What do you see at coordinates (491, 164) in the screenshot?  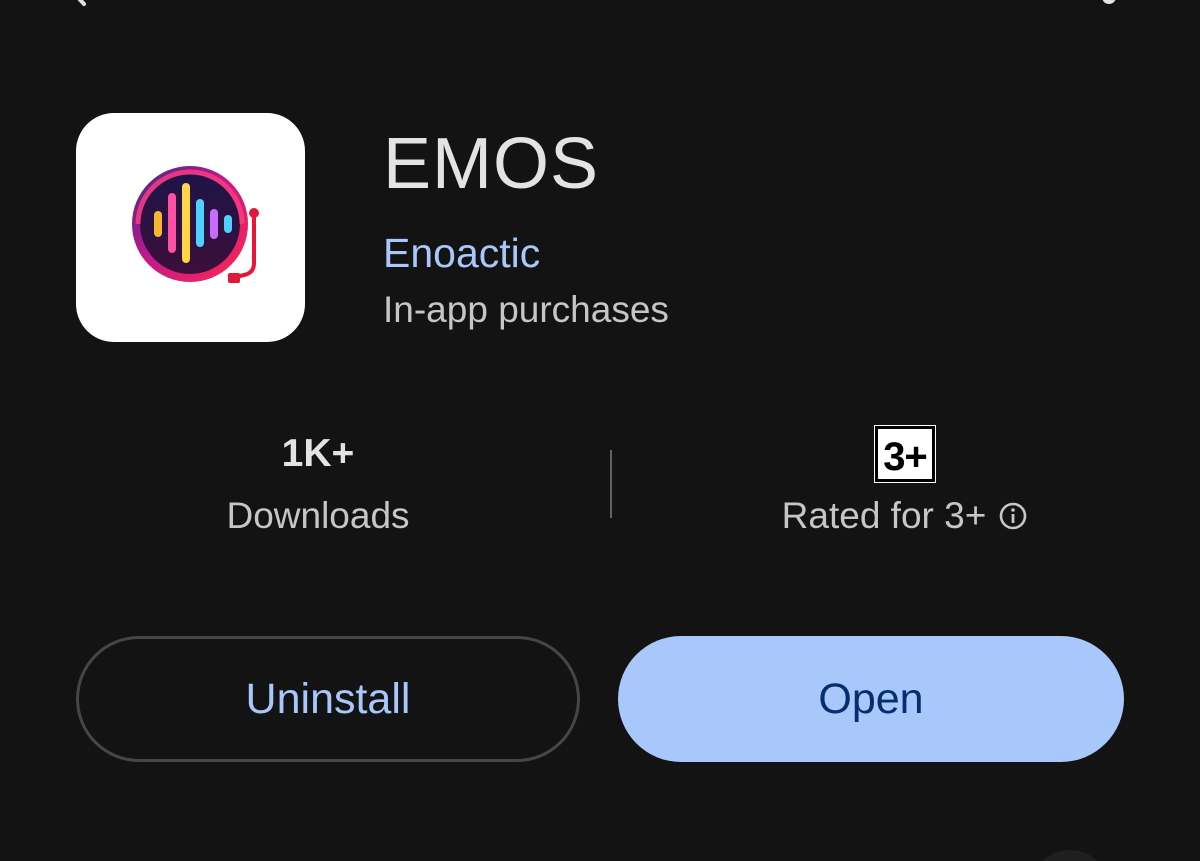 I see `app-title: EMOS` at bounding box center [491, 164].